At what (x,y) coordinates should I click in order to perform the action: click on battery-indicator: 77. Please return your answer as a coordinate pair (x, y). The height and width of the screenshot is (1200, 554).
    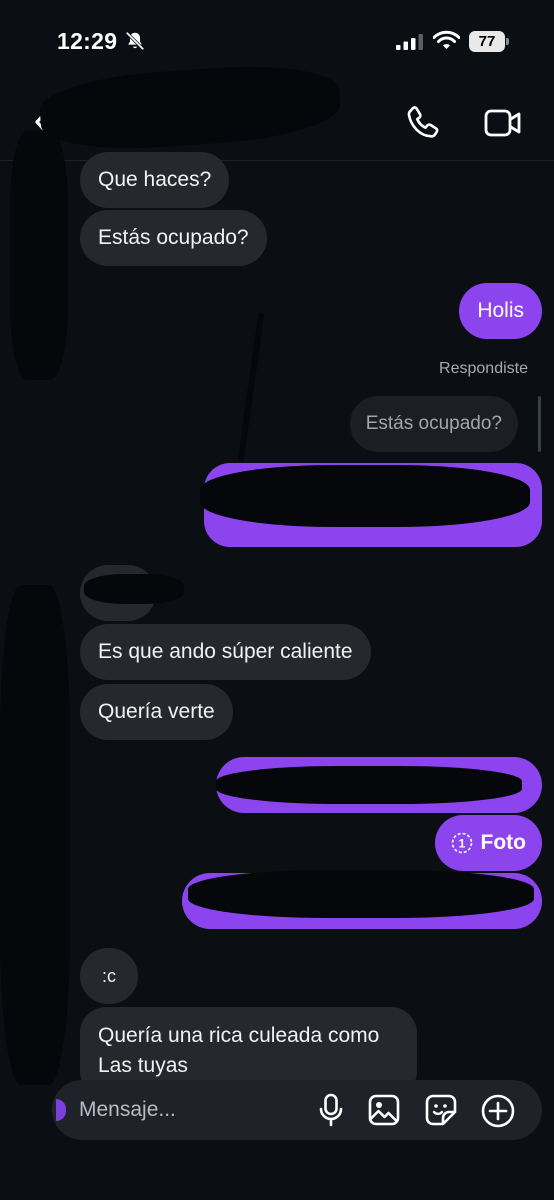
    Looking at the image, I should click on (489, 41).